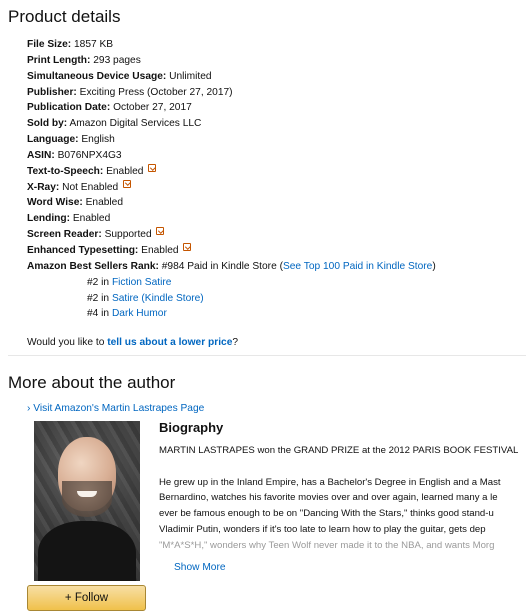 This screenshot has height=614, width=526. Describe the element at coordinates (83, 250) in the screenshot. I see `detail-label: Enhanced Typesetting:` at that location.